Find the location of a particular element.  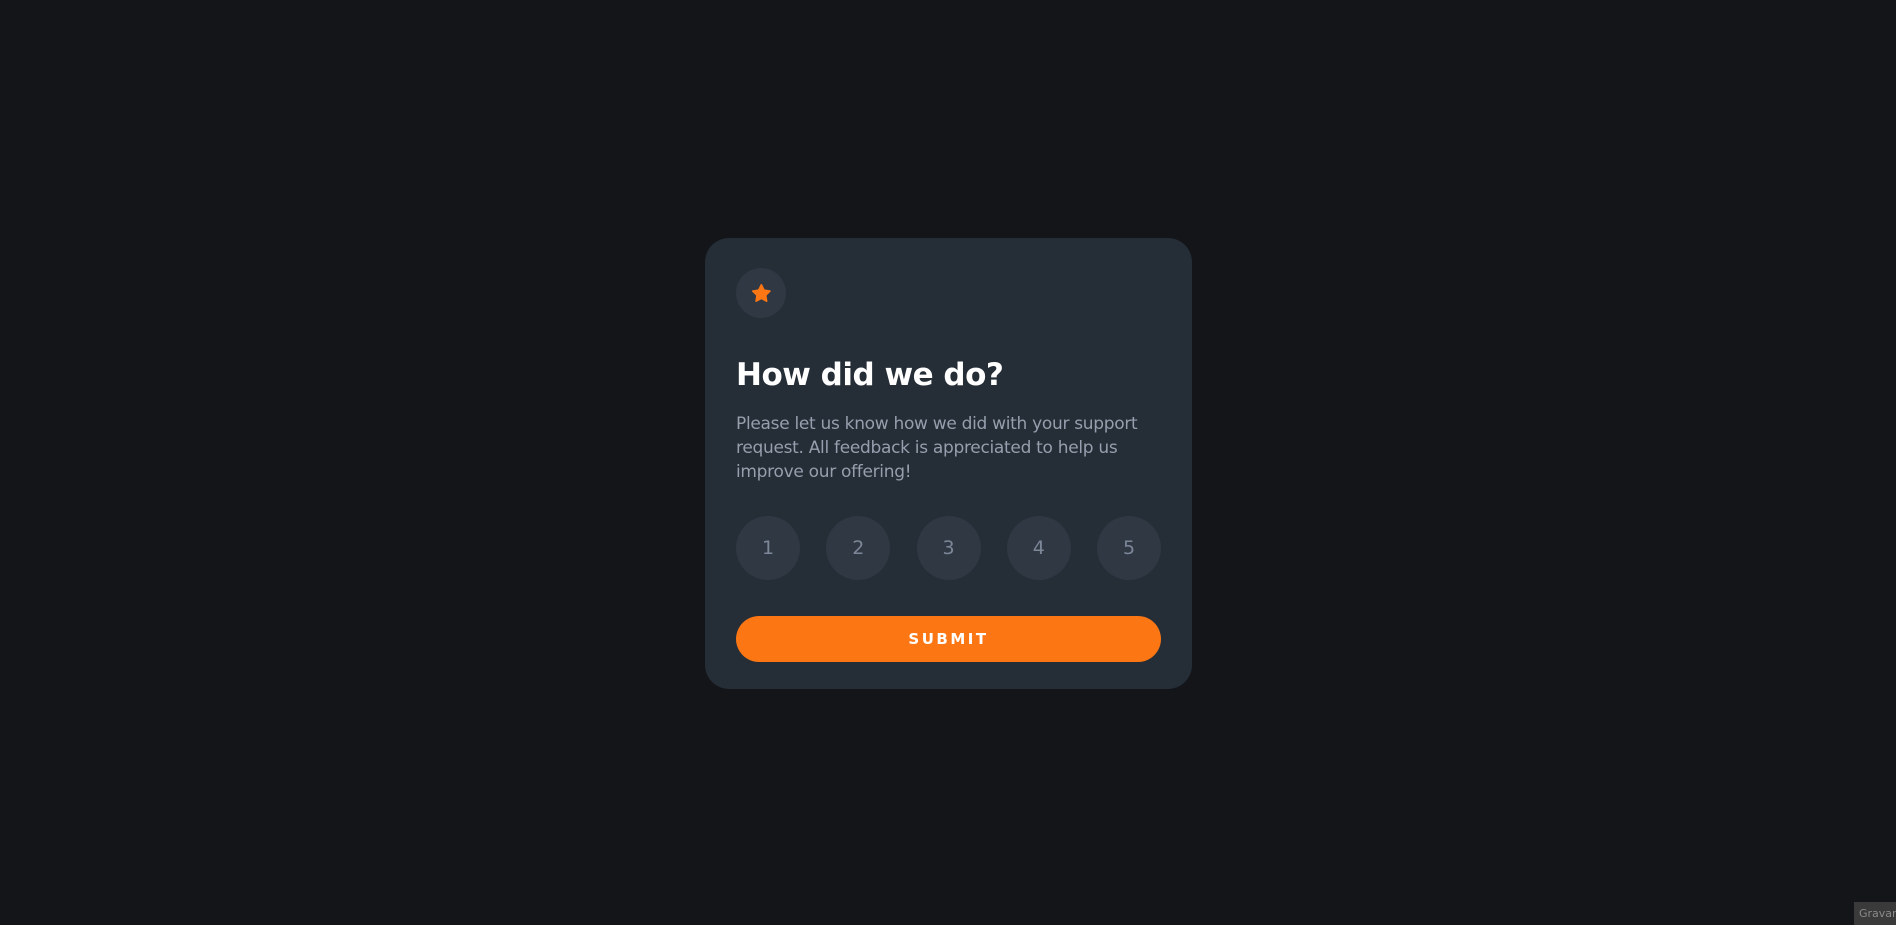

card-title: How did we do? is located at coordinates (870, 375).